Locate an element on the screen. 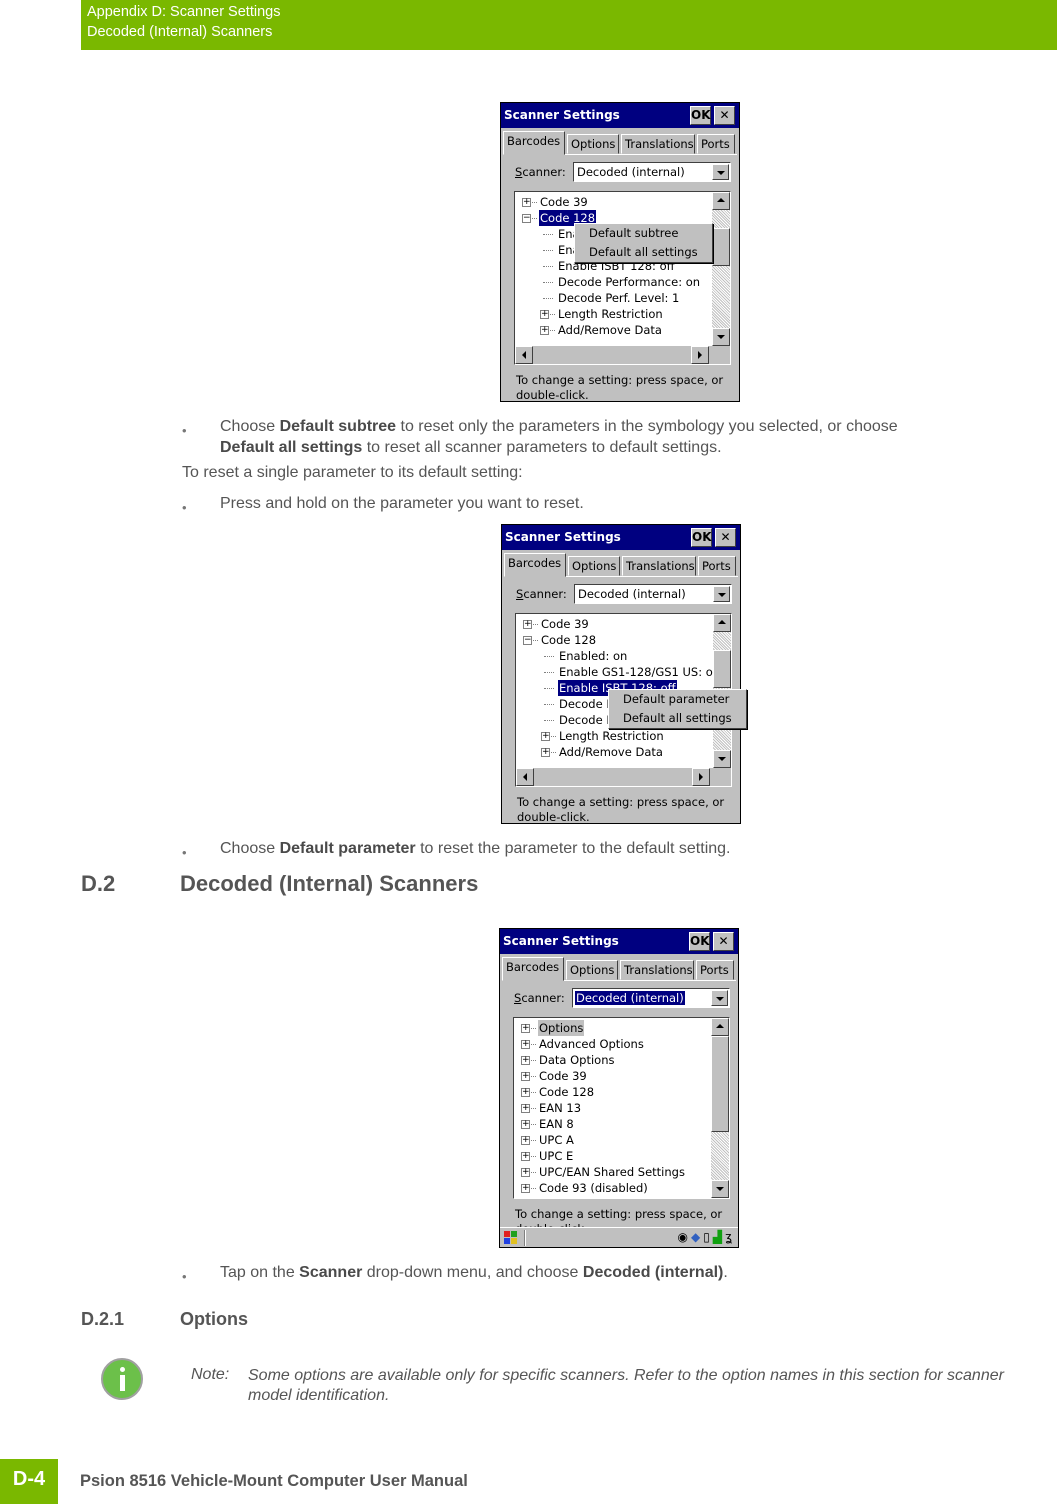  context-menu-item: Default parameter is located at coordinates (677, 699).